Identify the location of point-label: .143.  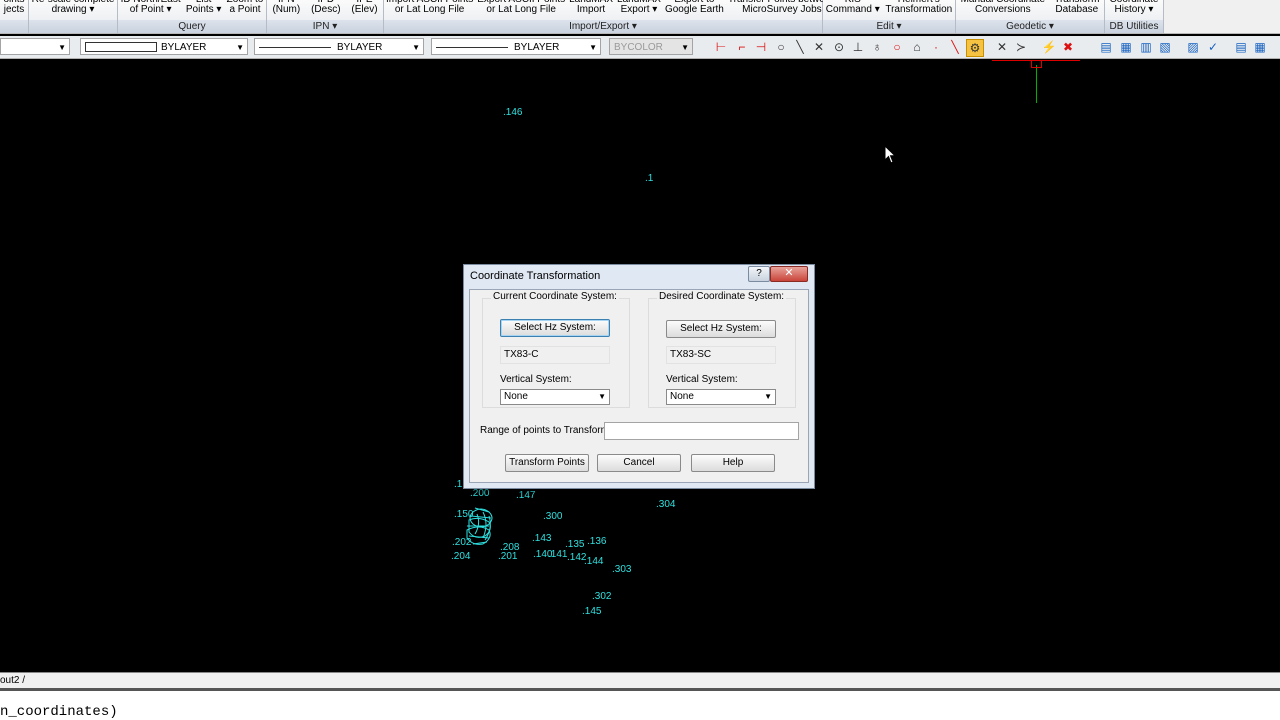
(542, 538).